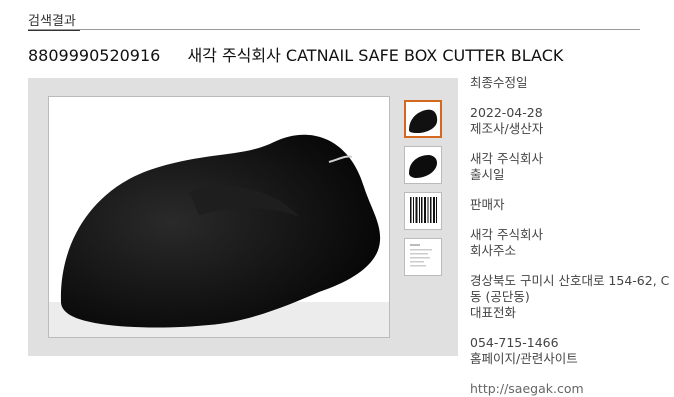 The width and height of the screenshot is (674, 397). I want to click on manufacturer-label: 제조사/생산자, so click(507, 128).